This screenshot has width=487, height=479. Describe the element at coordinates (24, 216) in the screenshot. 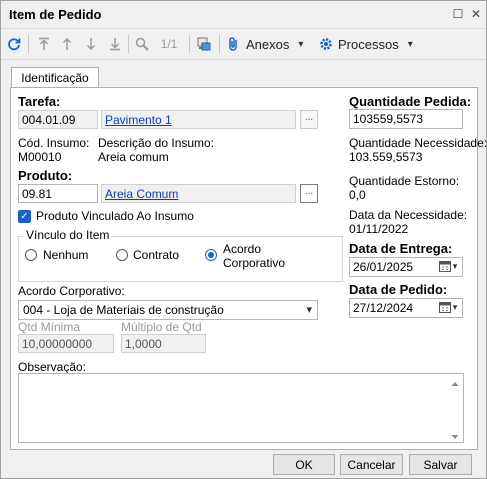

I see `produto-vinculado-checkbox: ✓` at that location.